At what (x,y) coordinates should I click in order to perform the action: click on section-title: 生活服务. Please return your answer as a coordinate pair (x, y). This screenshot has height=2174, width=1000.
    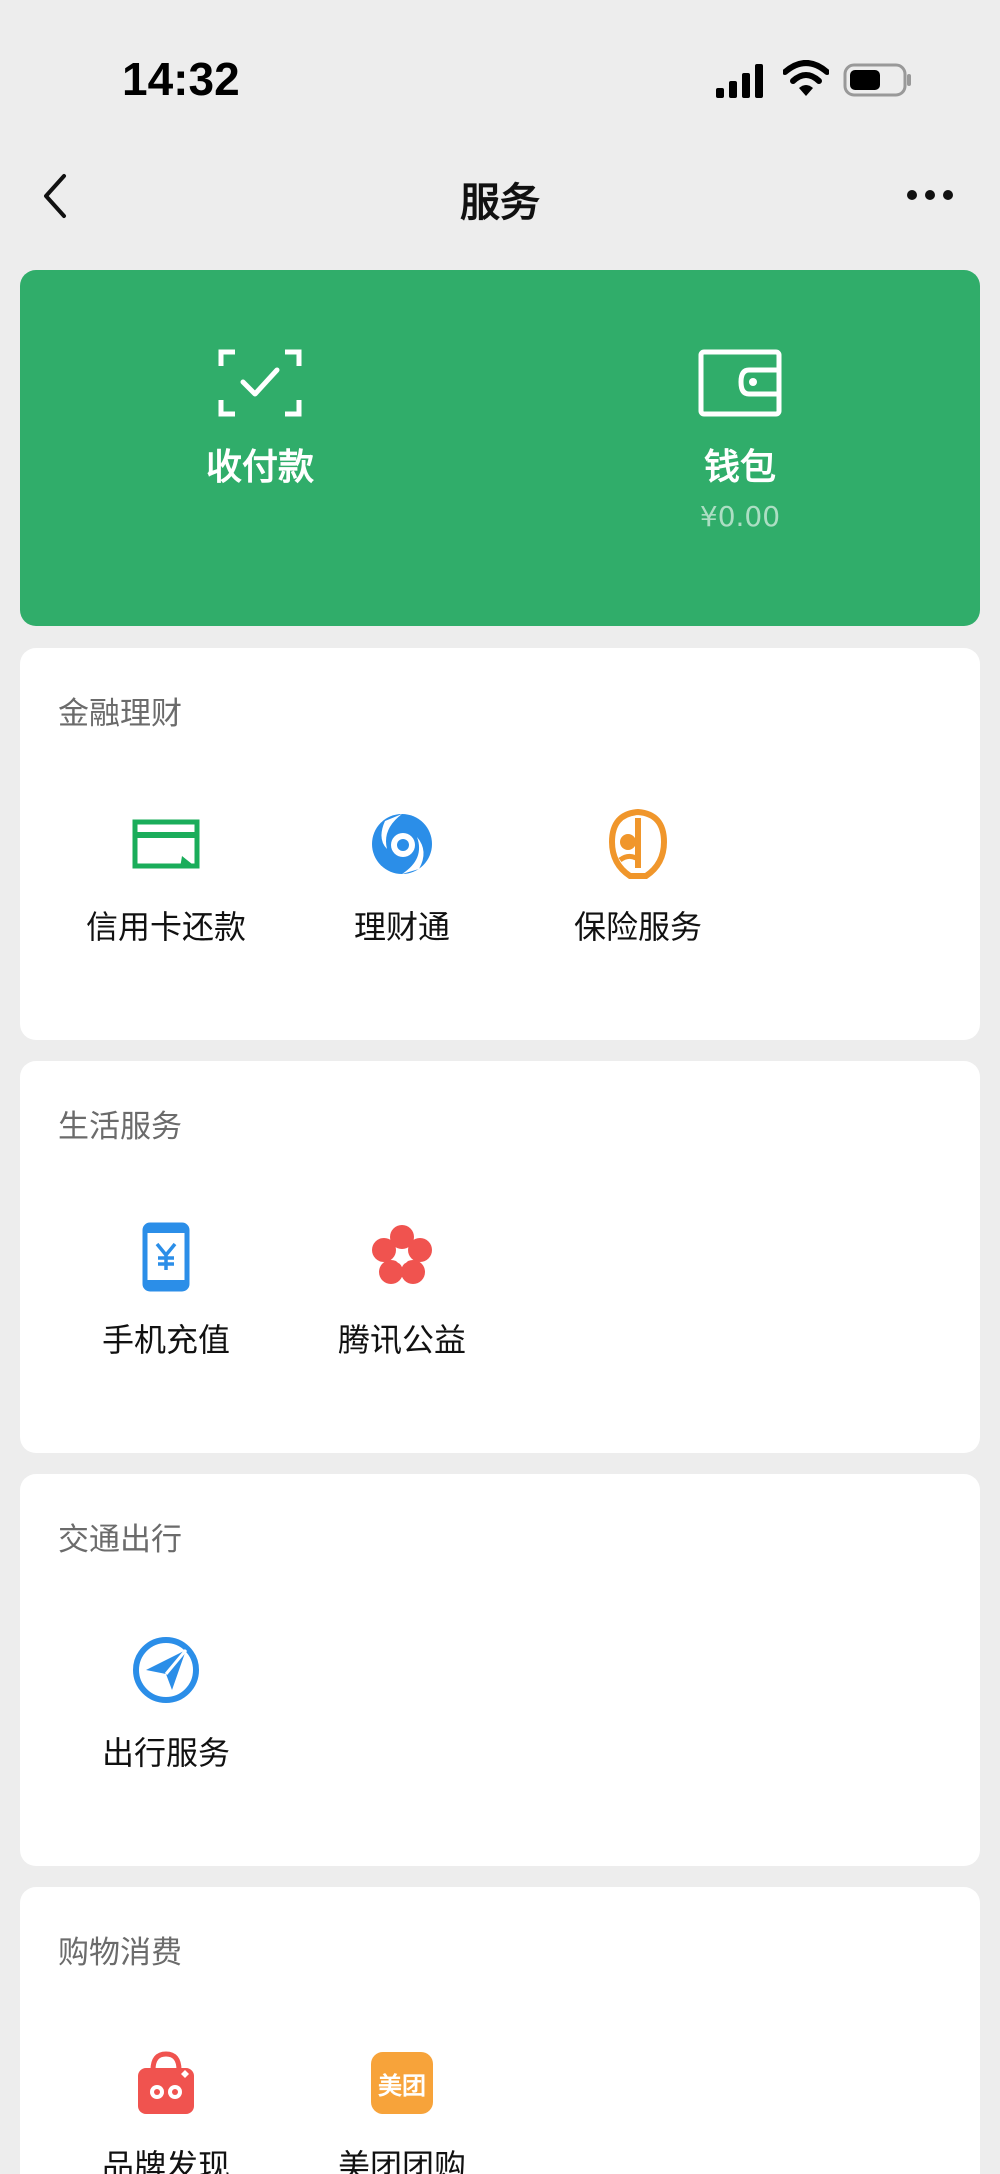
    Looking at the image, I should click on (120, 1127).